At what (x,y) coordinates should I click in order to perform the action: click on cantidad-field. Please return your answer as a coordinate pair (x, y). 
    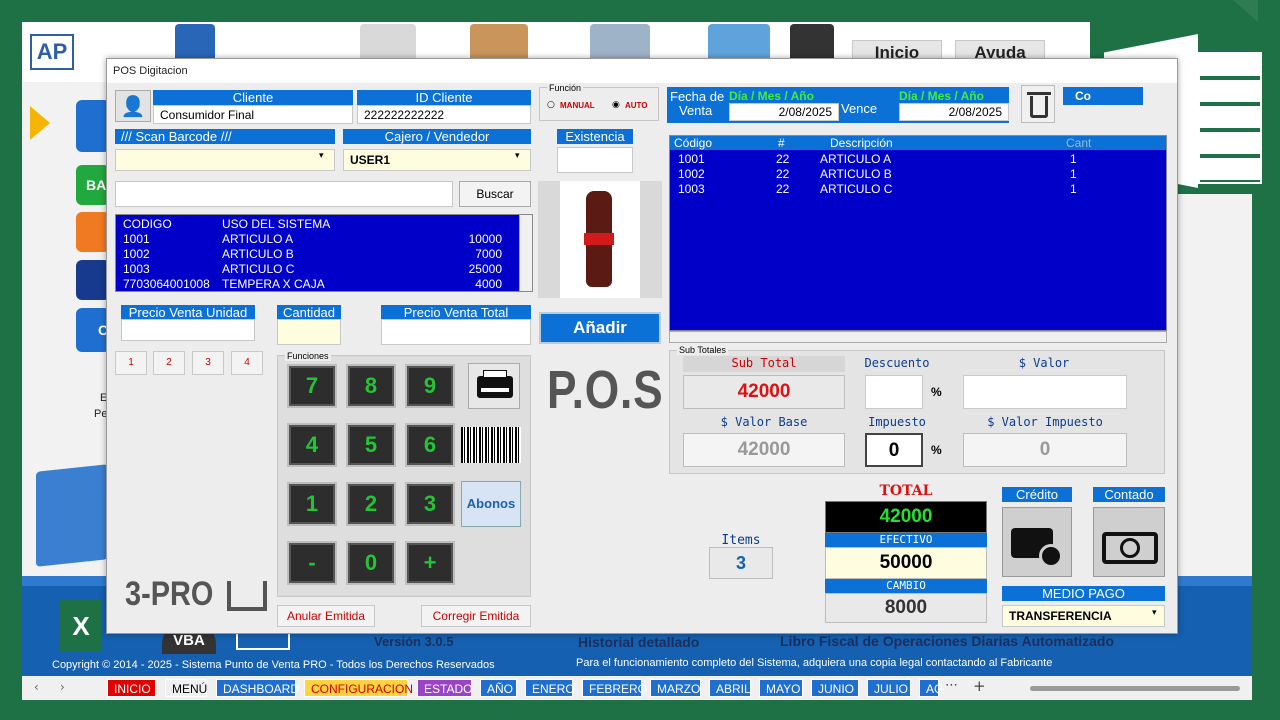
    Looking at the image, I should click on (309, 332).